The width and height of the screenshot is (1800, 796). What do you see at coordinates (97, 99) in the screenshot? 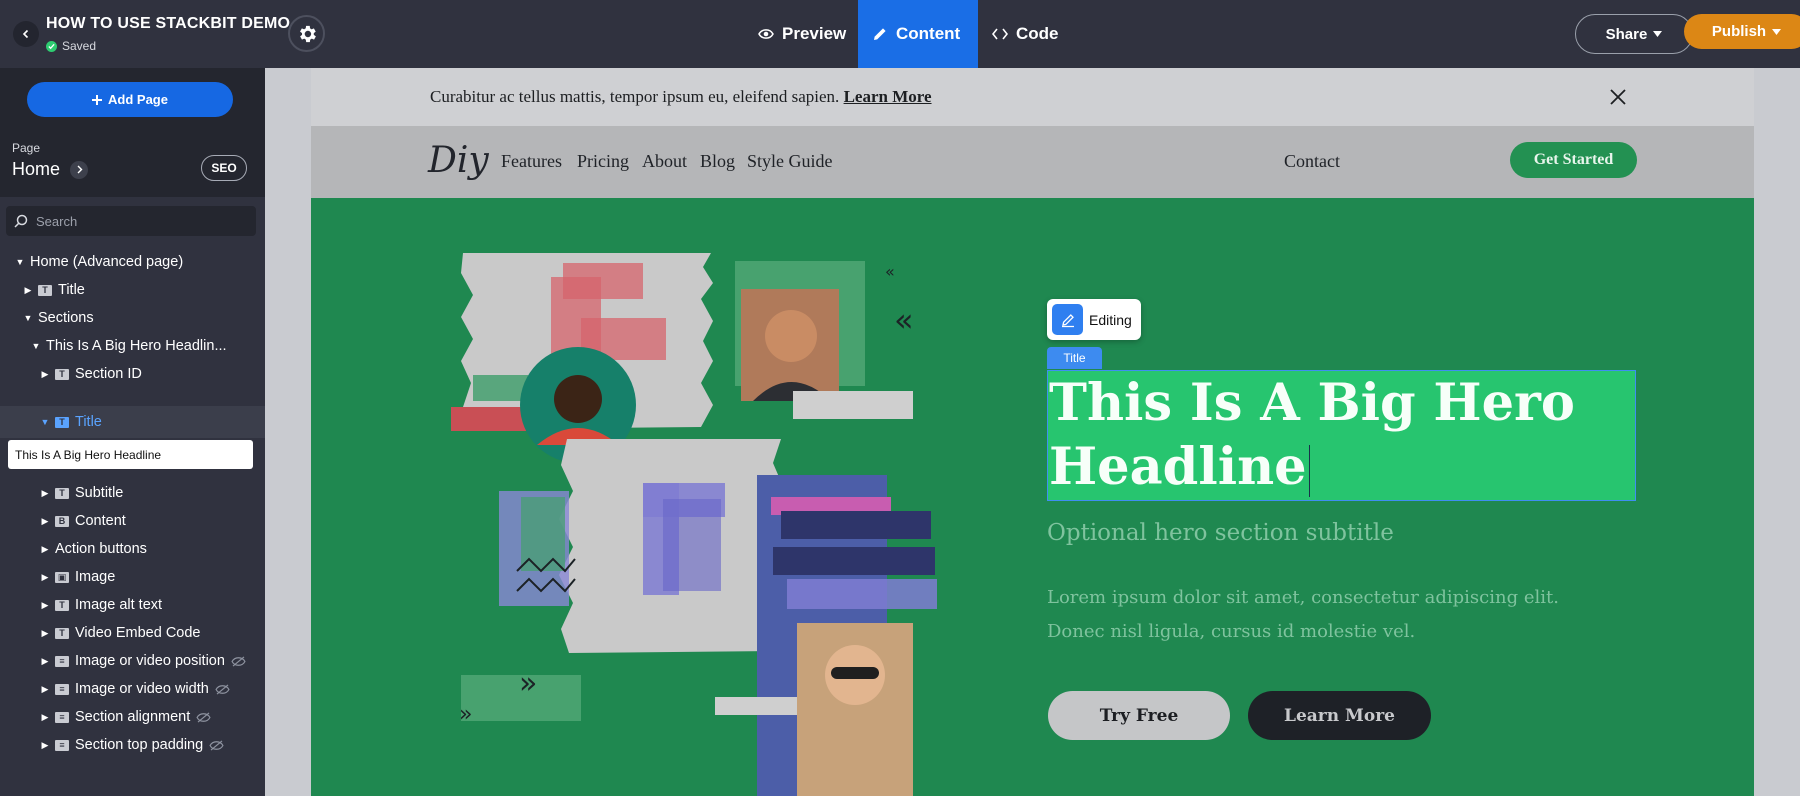
I see `plus-icon` at bounding box center [97, 99].